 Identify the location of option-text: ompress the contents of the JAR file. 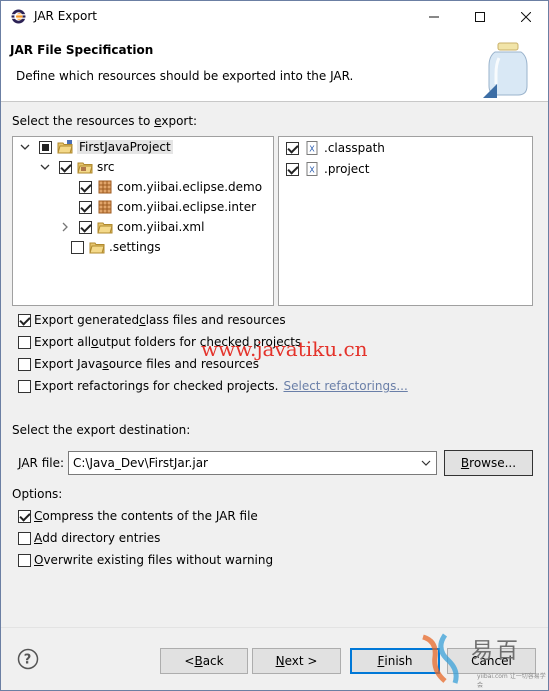
(150, 516).